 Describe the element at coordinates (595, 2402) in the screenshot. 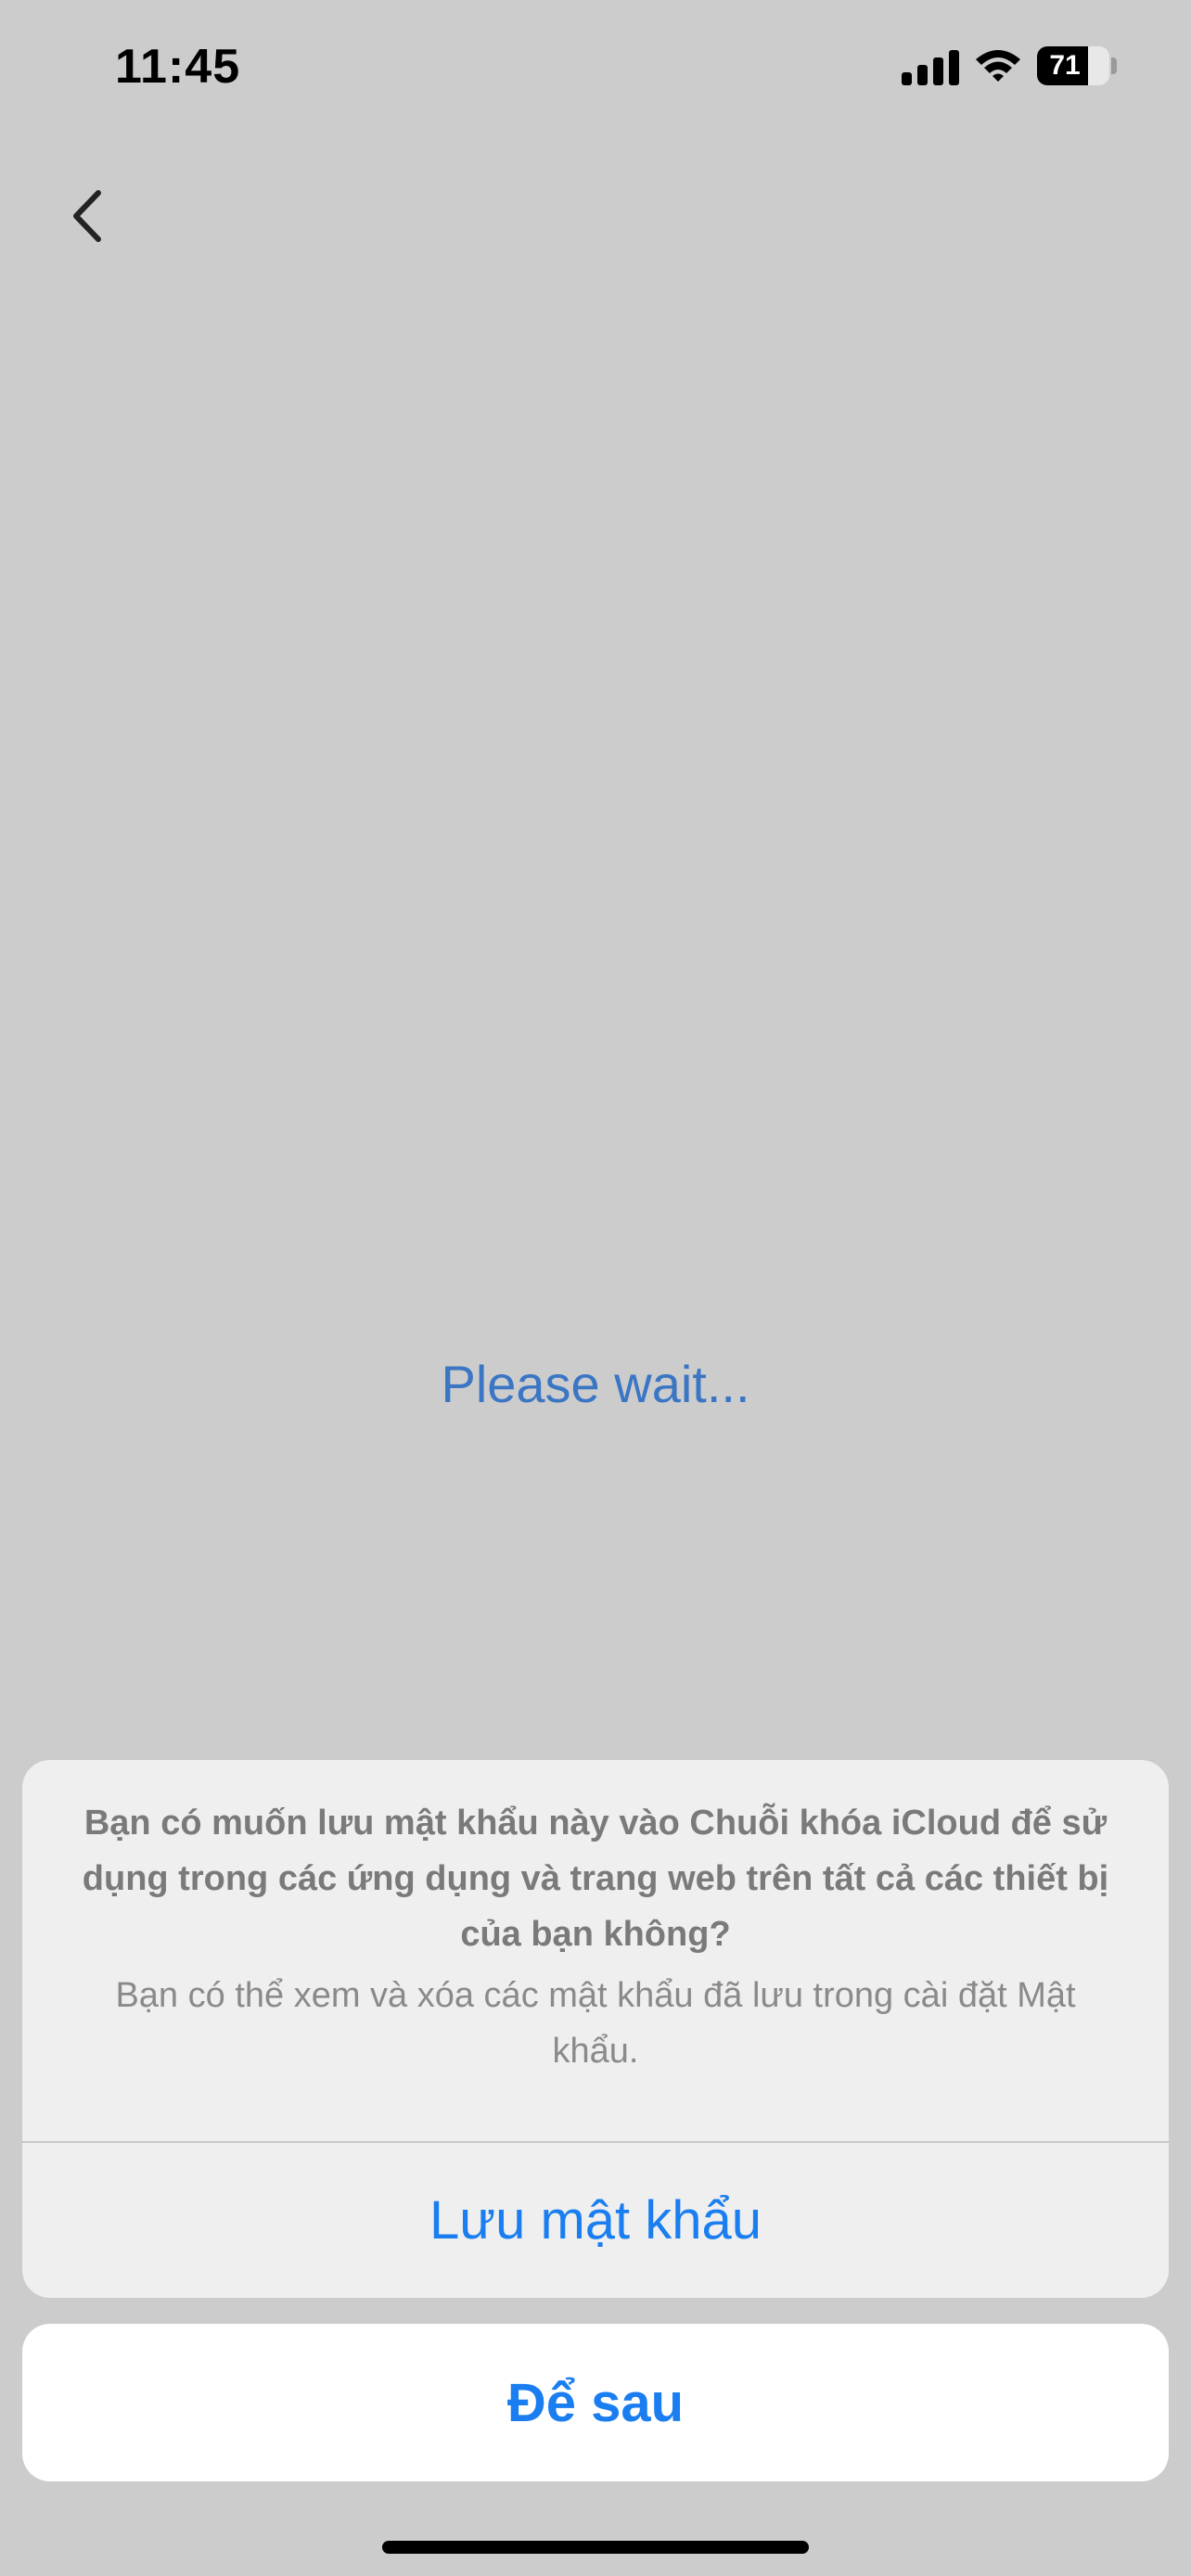

I see `later-button: Để sau` at that location.